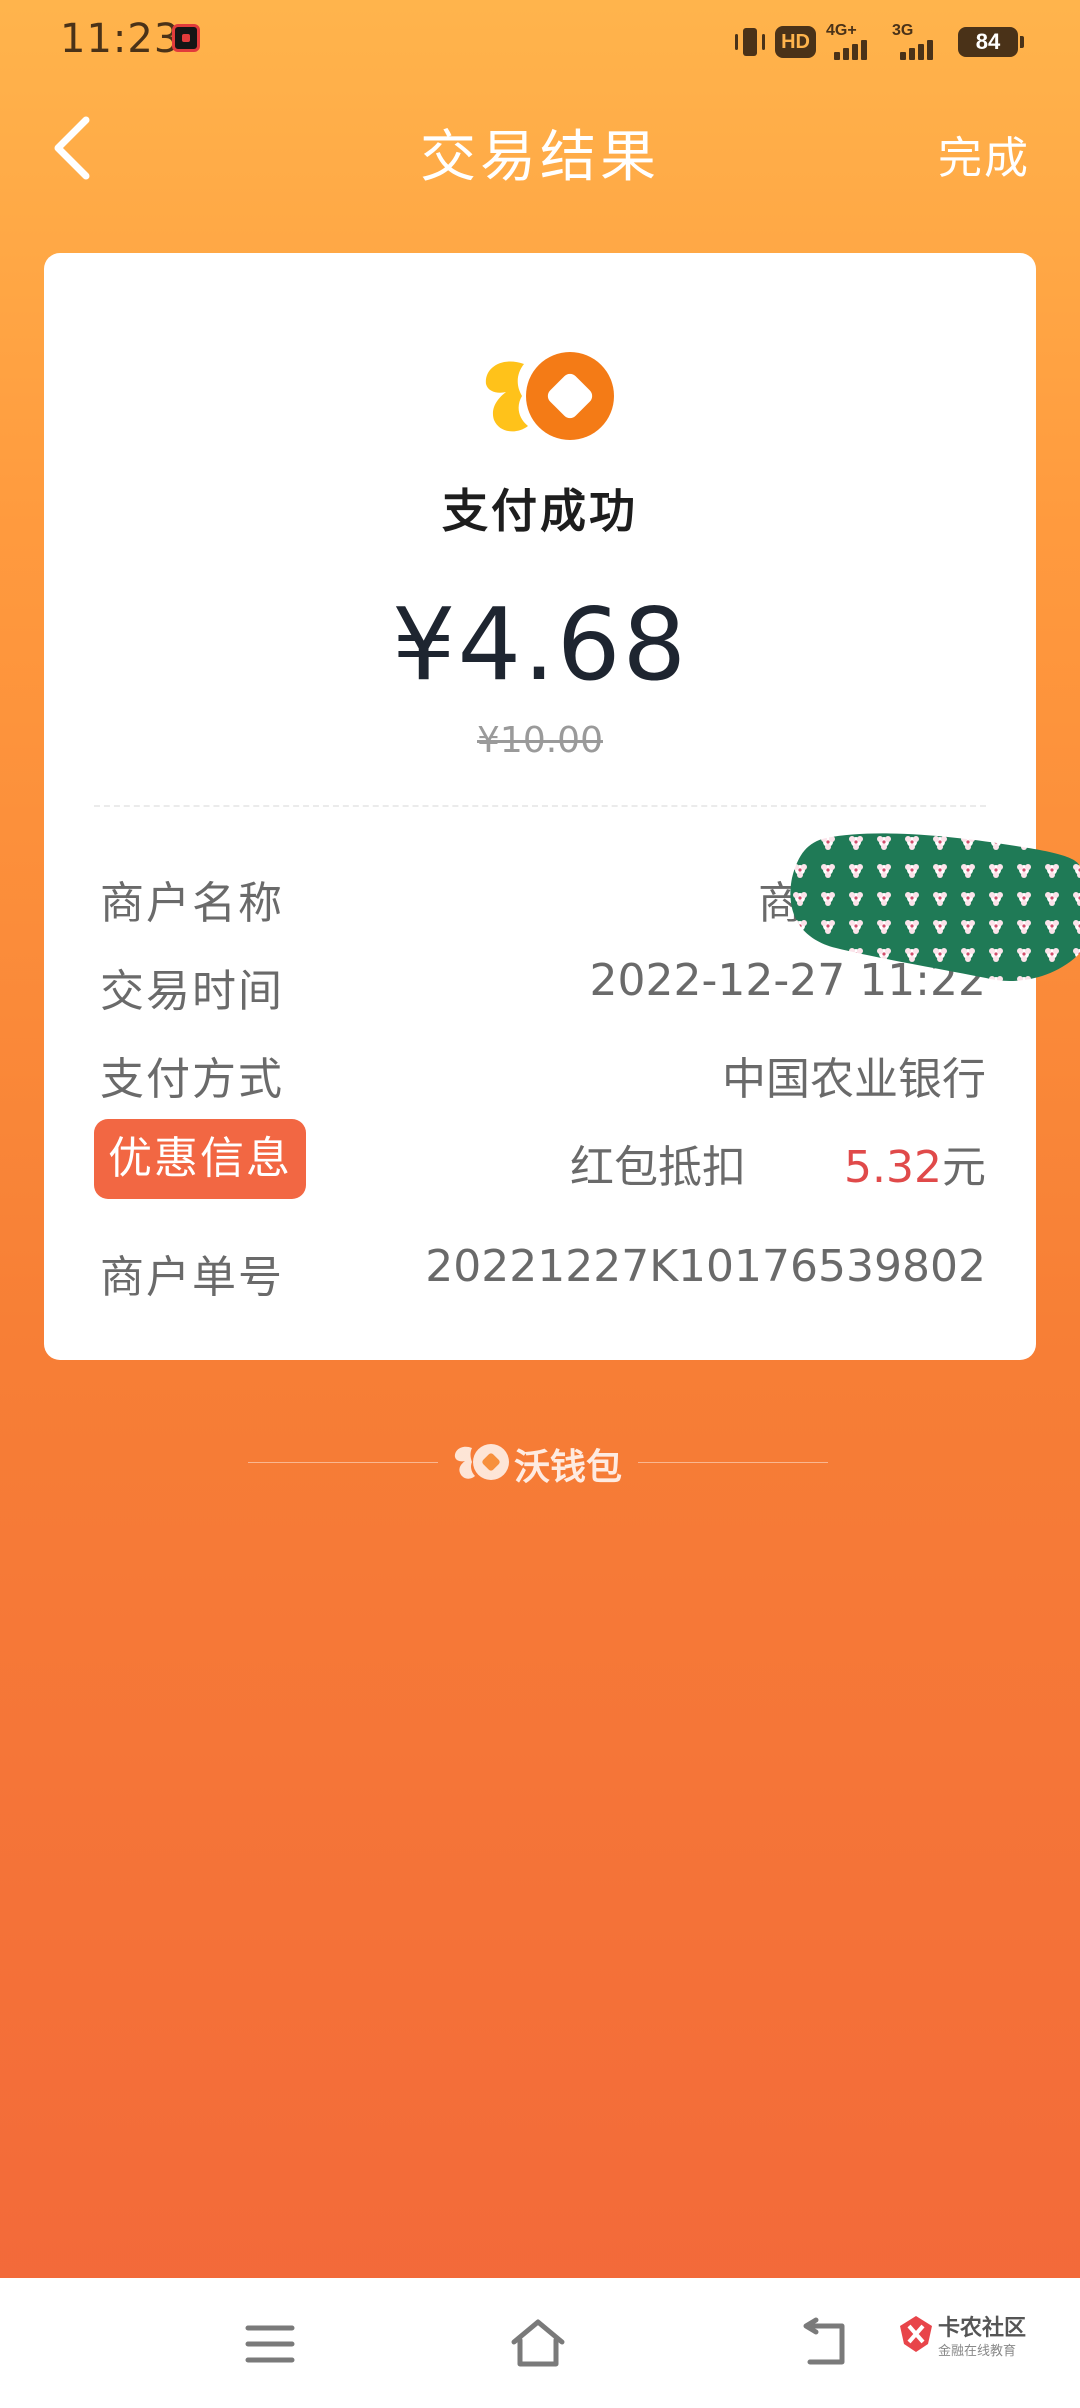 The width and height of the screenshot is (1080, 2408). Describe the element at coordinates (540, 511) in the screenshot. I see `payment-status: 支付成功` at that location.